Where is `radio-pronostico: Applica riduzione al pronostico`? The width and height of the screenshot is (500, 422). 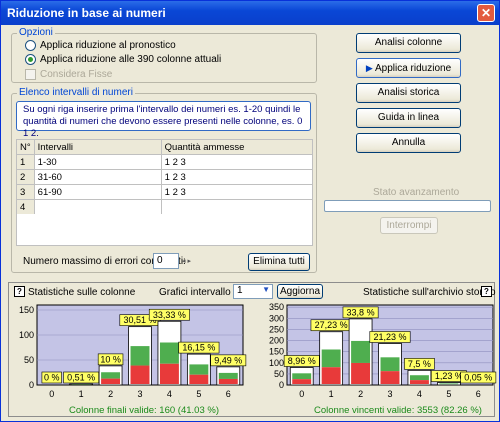 radio-pronostico: Applica riduzione al pronostico is located at coordinates (100, 45).